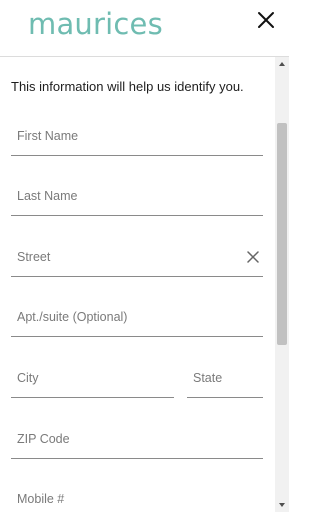 Image resolution: width=320 pixels, height=512 pixels. What do you see at coordinates (137, 263) in the screenshot?
I see `street-field: Street` at bounding box center [137, 263].